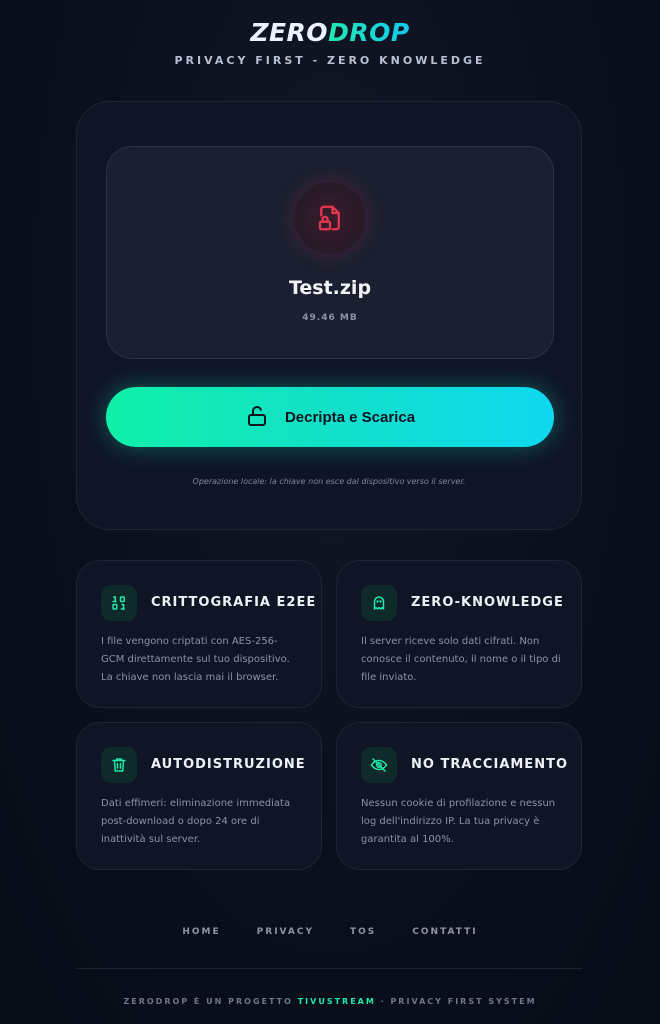 The image size is (660, 1024). I want to click on decrypt-download-button: Decripta e Scarica, so click(330, 417).